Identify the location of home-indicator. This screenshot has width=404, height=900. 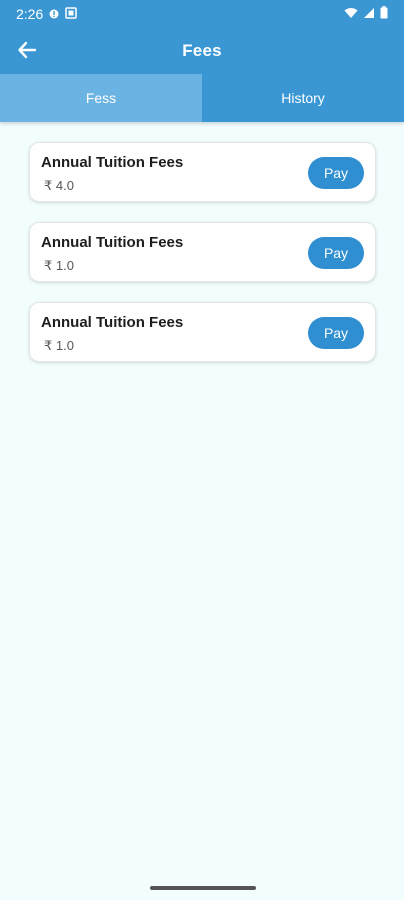
(203, 888).